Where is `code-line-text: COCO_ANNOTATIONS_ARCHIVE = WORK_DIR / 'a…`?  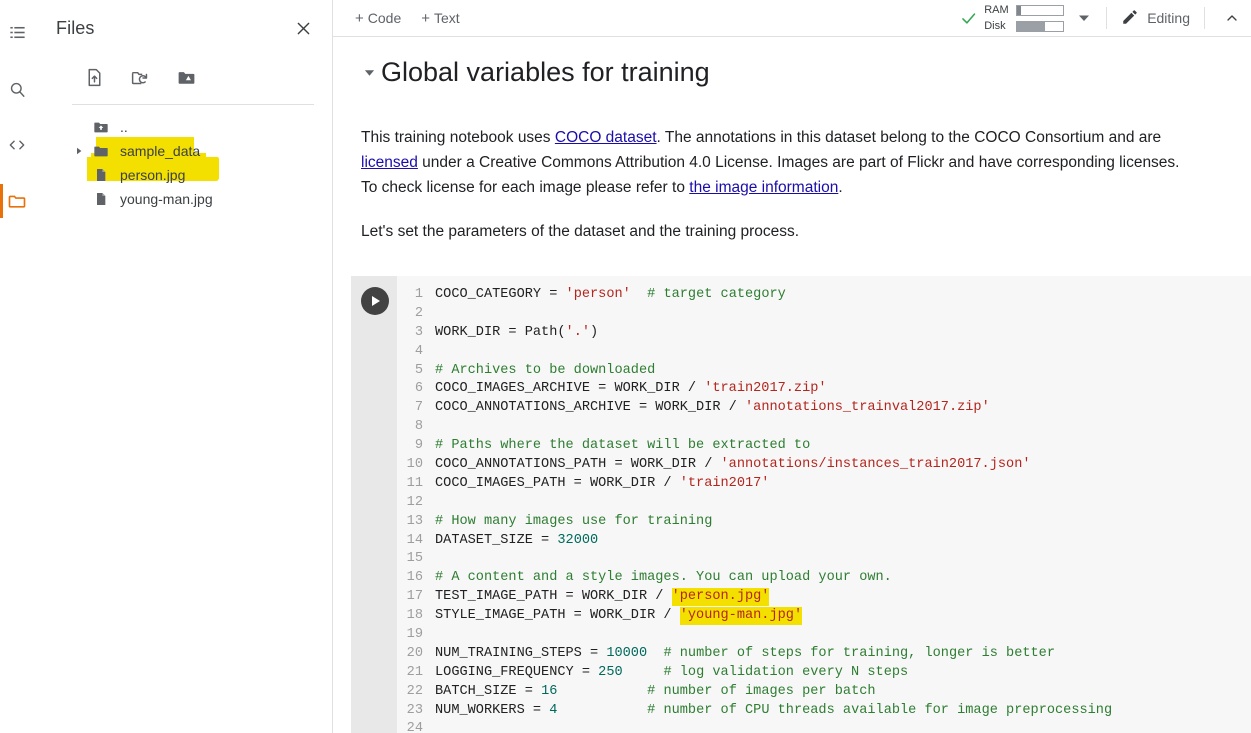
code-line-text: COCO_ANNOTATIONS_ARCHIVE = WORK_DIR / 'a… is located at coordinates (712, 408).